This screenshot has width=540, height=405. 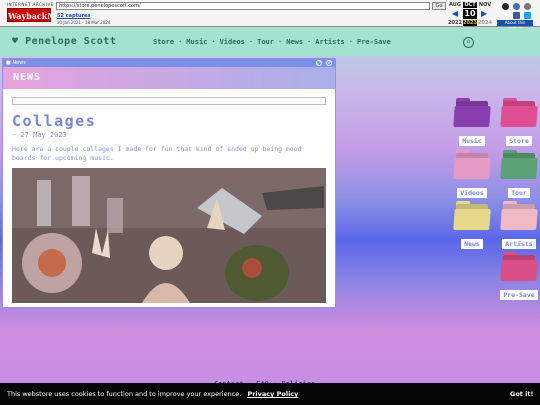 What do you see at coordinates (470, 23) in the screenshot?
I see `year-current: 2023` at bounding box center [470, 23].